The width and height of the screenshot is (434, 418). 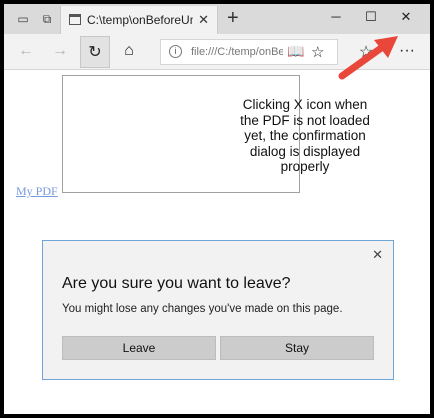 I want to click on site-info-icon: i, so click(x=175, y=51).